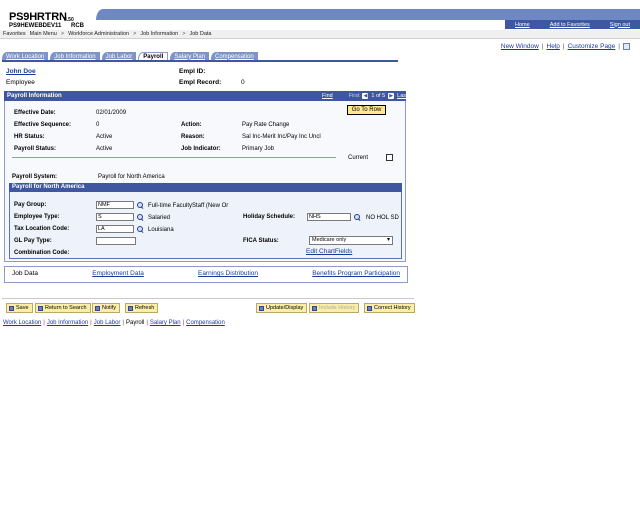  I want to click on breadcrumb-job-information: Job Information, so click(159, 34).